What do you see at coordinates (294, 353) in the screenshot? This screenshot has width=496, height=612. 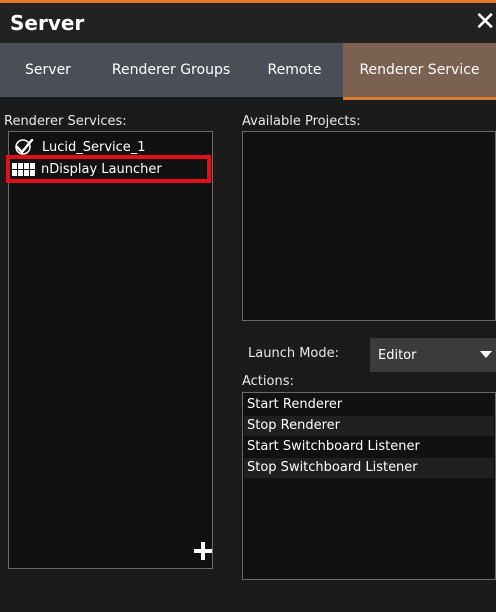 I see `launch-mode-label: Launch Mode:` at bounding box center [294, 353].